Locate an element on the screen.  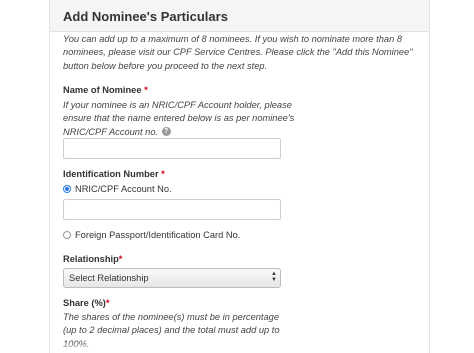
share-label-text: Share (%) is located at coordinates (84, 303).